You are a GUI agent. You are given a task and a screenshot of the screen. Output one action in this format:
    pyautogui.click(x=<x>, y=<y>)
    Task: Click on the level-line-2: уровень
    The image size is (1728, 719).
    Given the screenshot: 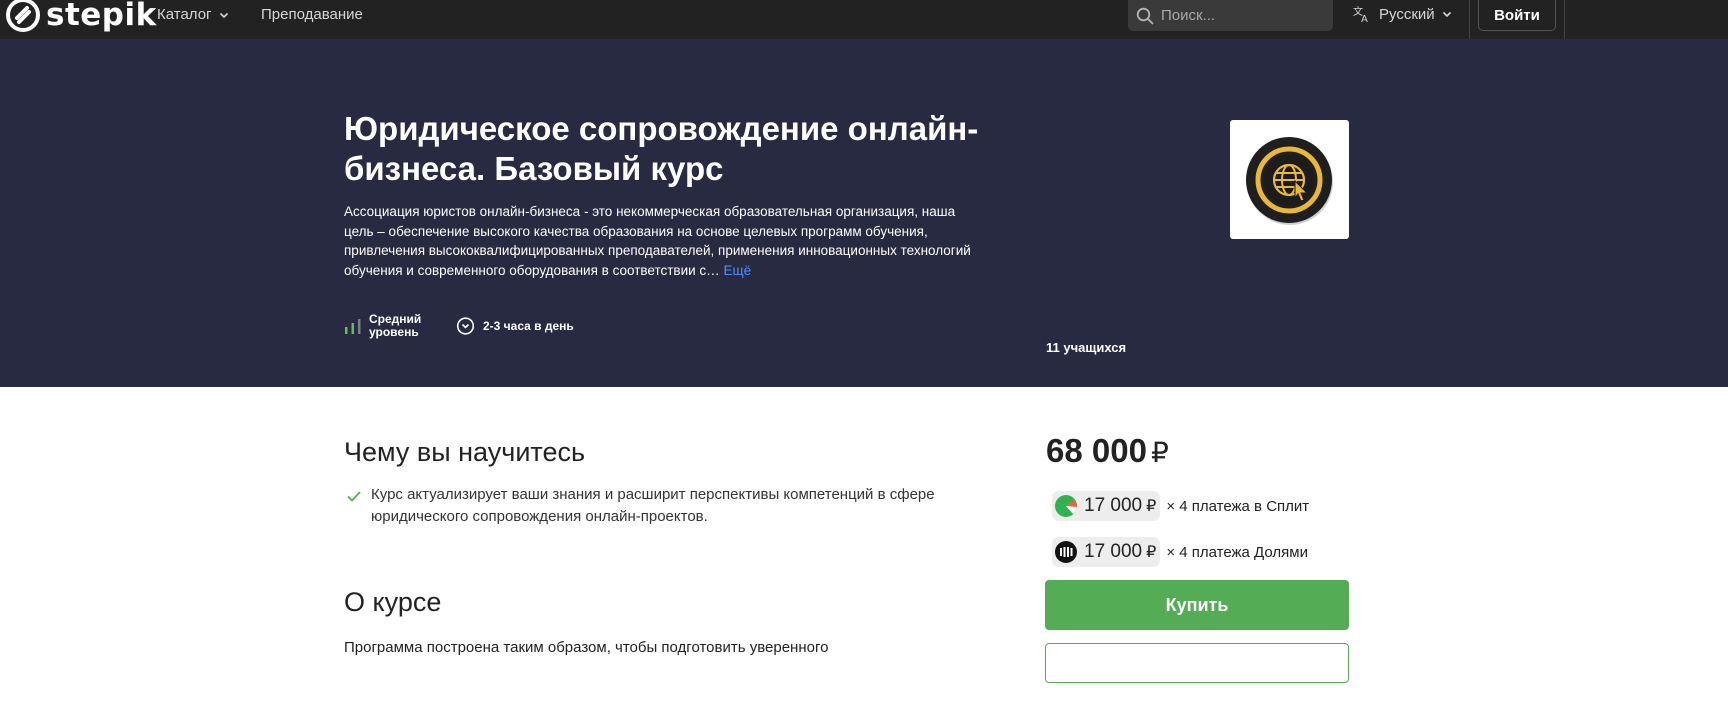 What is the action you would take?
    pyautogui.click(x=394, y=332)
    